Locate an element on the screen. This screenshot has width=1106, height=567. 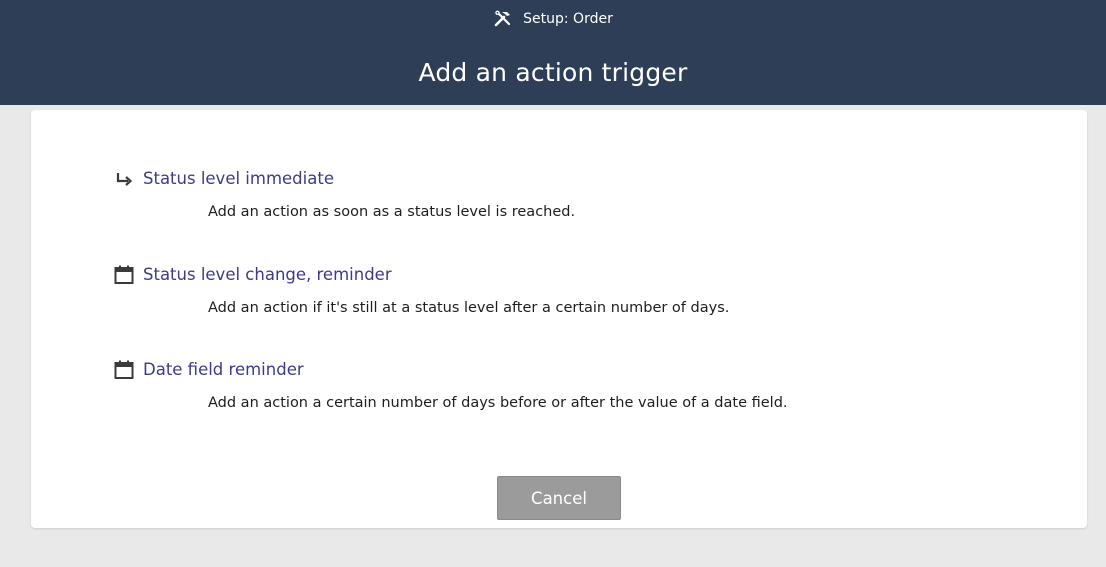
setup-breadcrumb: Setup: Order is located at coordinates (553, 19).